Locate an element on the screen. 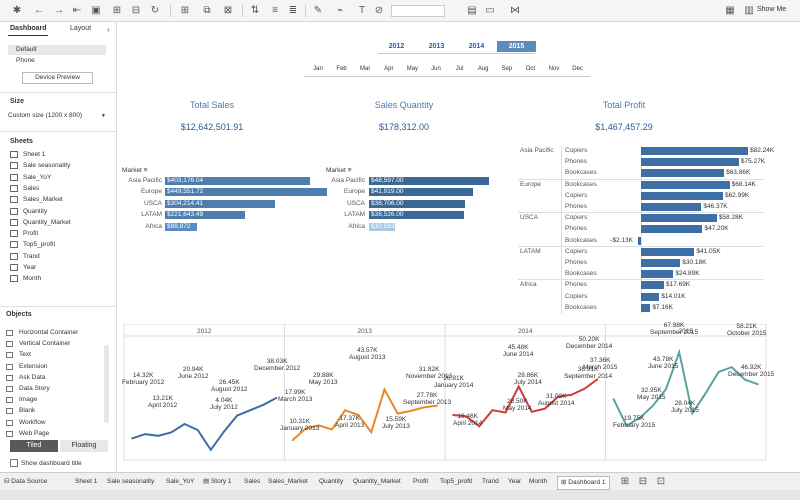  sheet-item: Sale_YoY is located at coordinates (30, 177).